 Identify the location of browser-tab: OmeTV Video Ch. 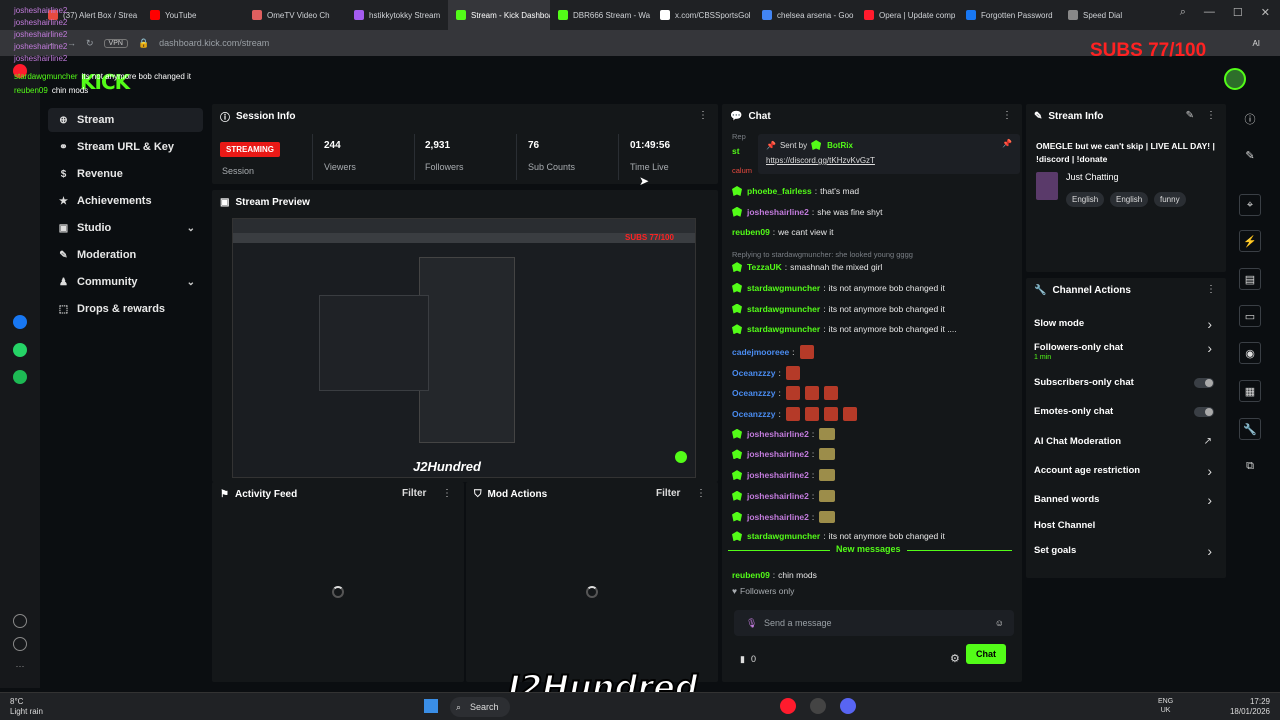
(295, 15).